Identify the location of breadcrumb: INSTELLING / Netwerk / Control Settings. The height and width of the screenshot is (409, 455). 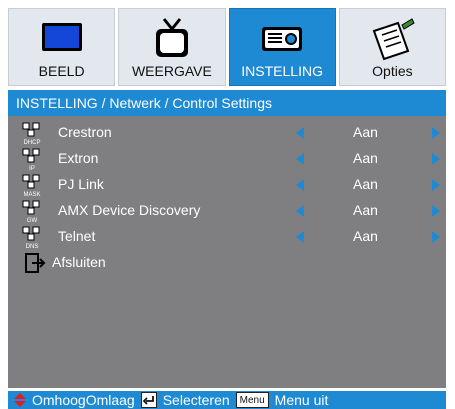
(227, 103).